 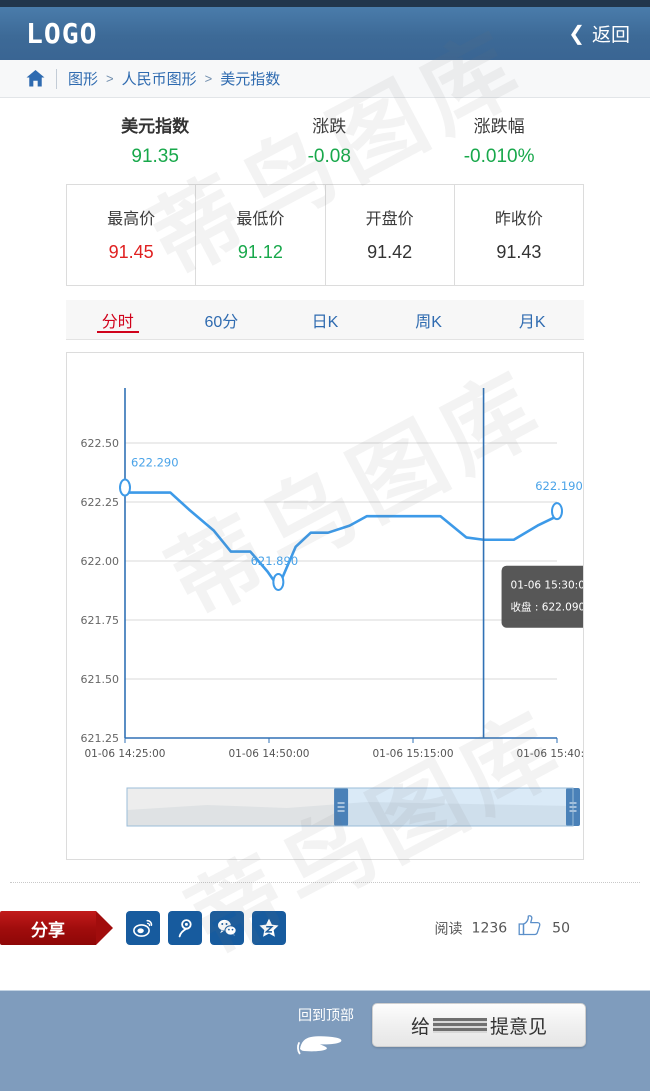 I want to click on back-button-label: 返回, so click(x=610, y=35).